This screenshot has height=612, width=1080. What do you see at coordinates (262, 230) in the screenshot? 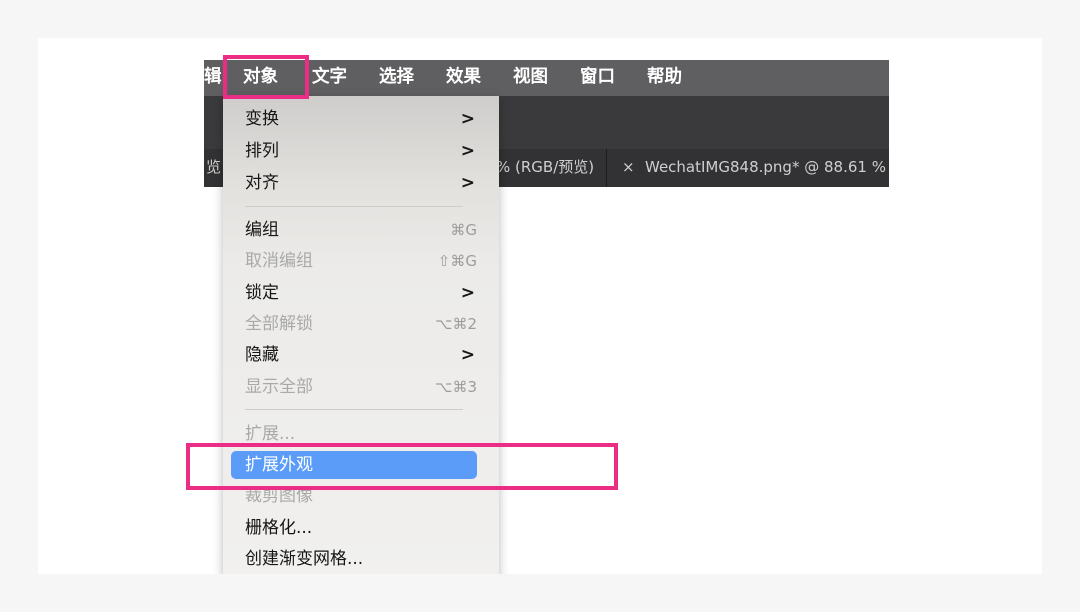
I see `menu-item-label: 编组` at bounding box center [262, 230].